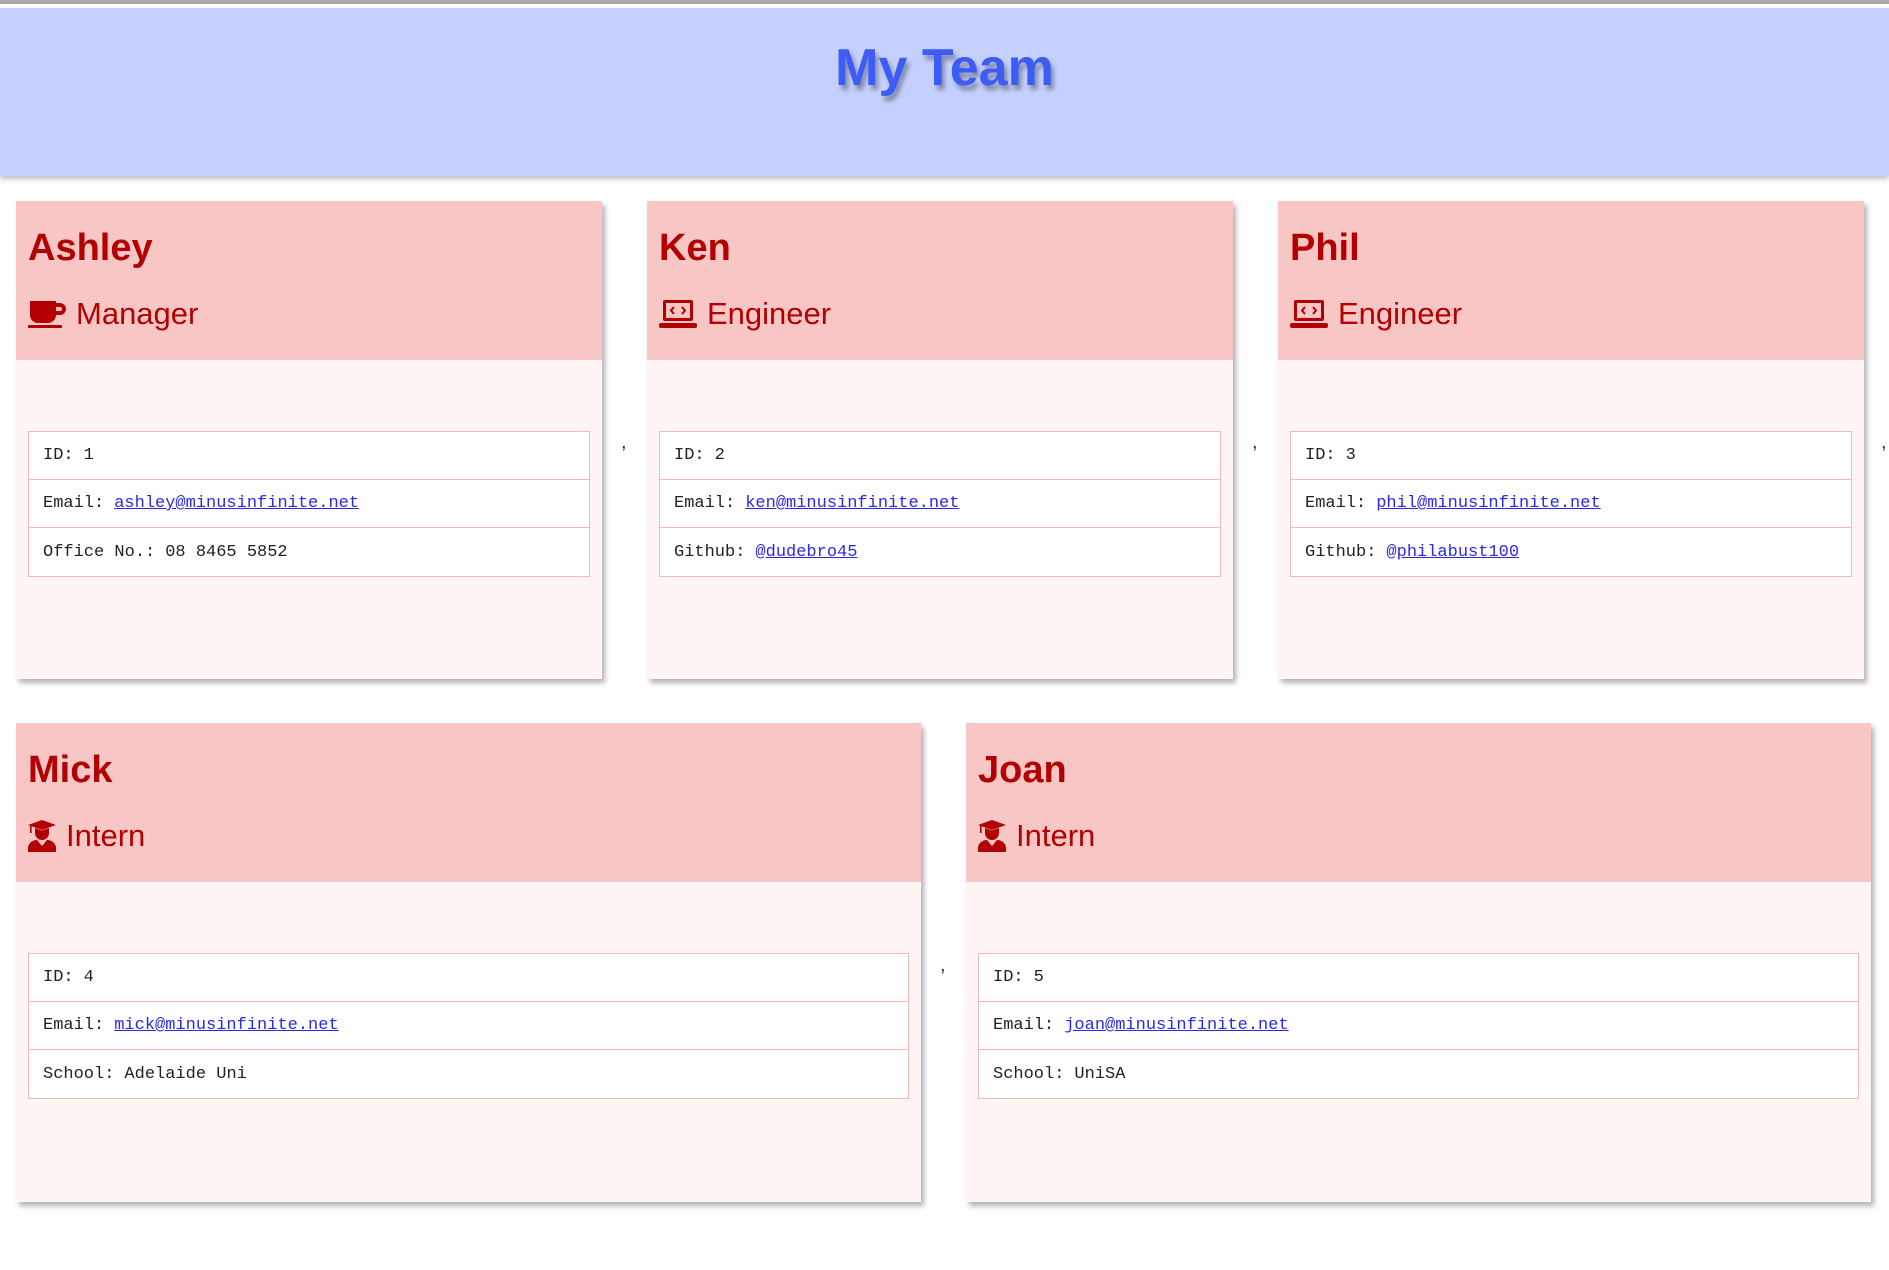 This screenshot has height=1270, width=1889. Describe the element at coordinates (806, 552) in the screenshot. I see `github-link: @dudebro45` at that location.